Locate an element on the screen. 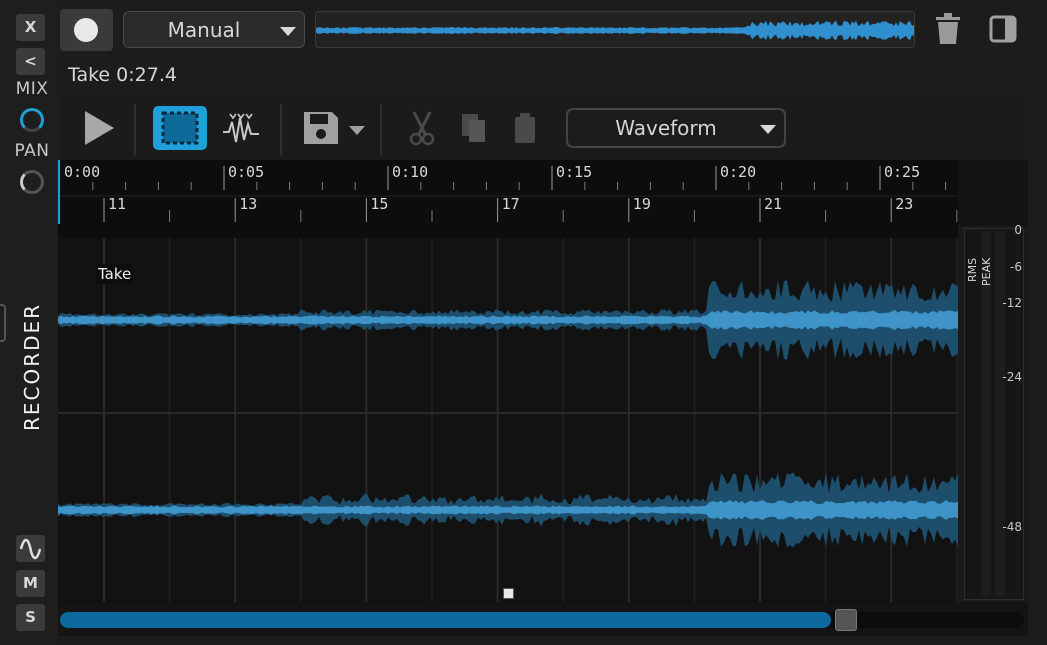  save-icon is located at coordinates (334, 128).